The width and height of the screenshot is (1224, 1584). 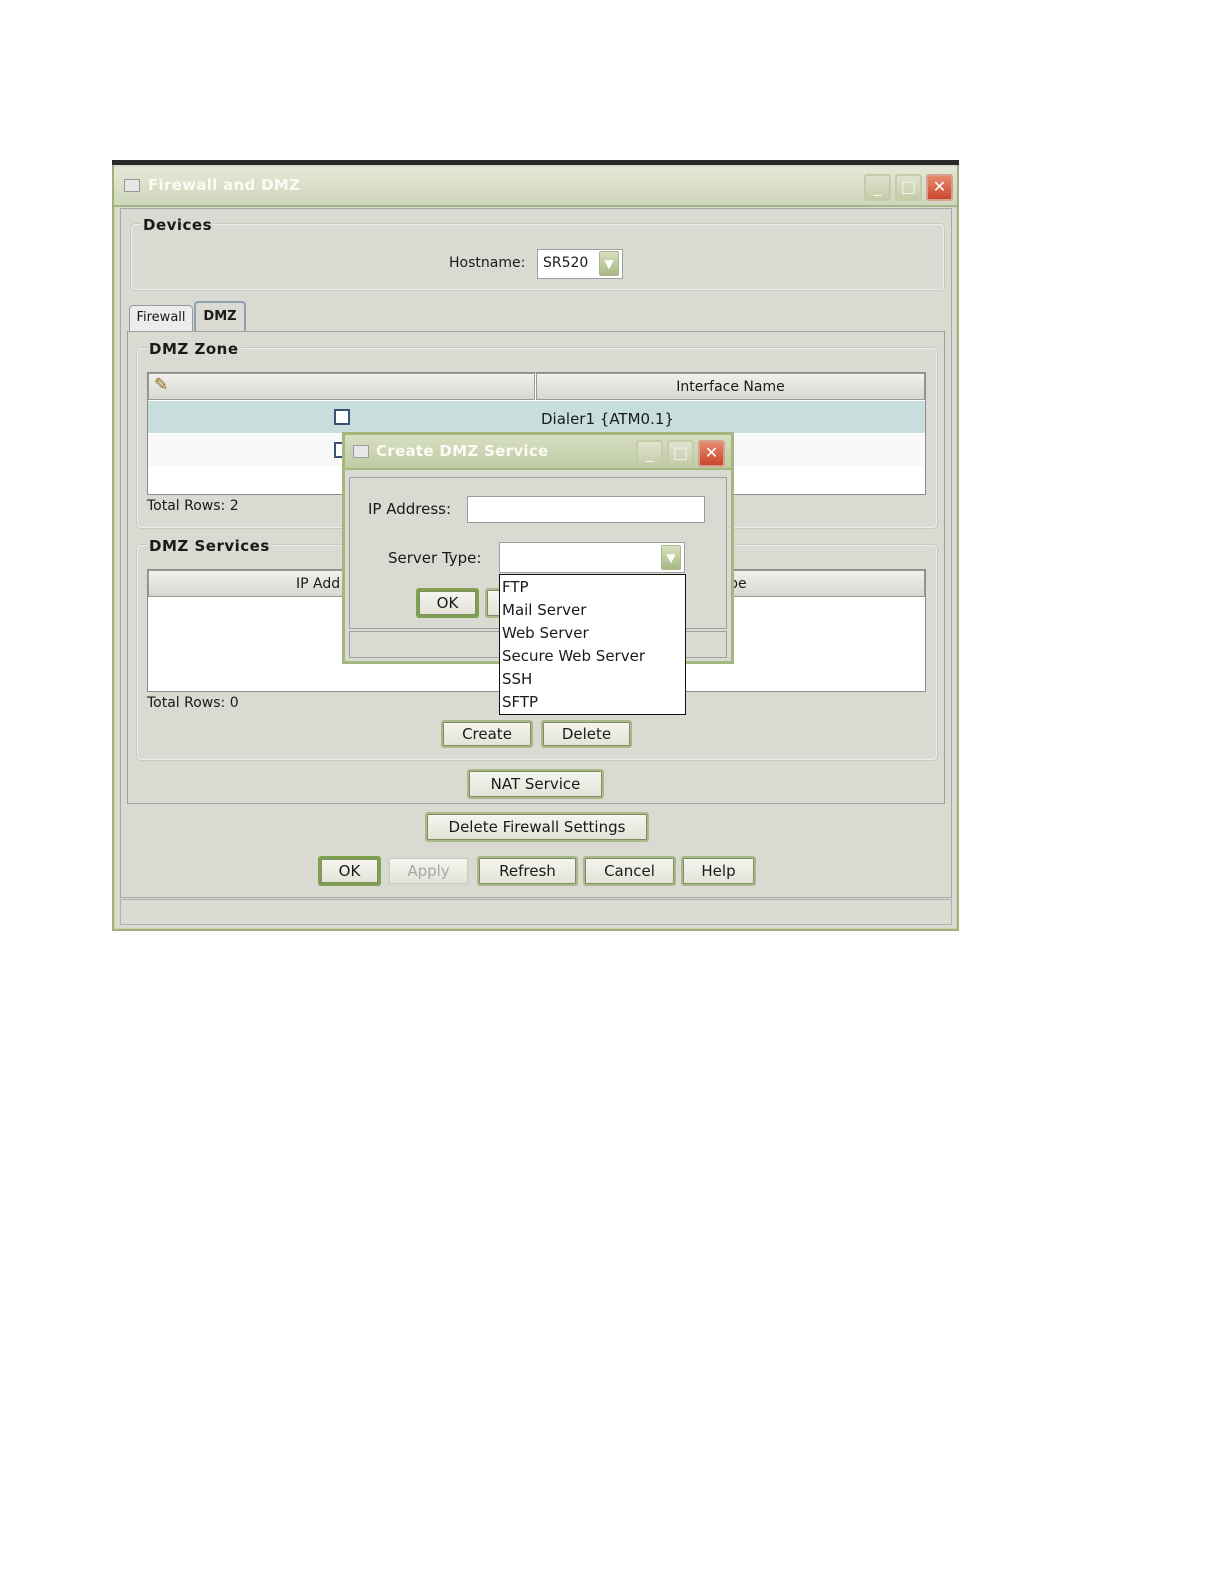 I want to click on status-bar, so click(x=536, y=912).